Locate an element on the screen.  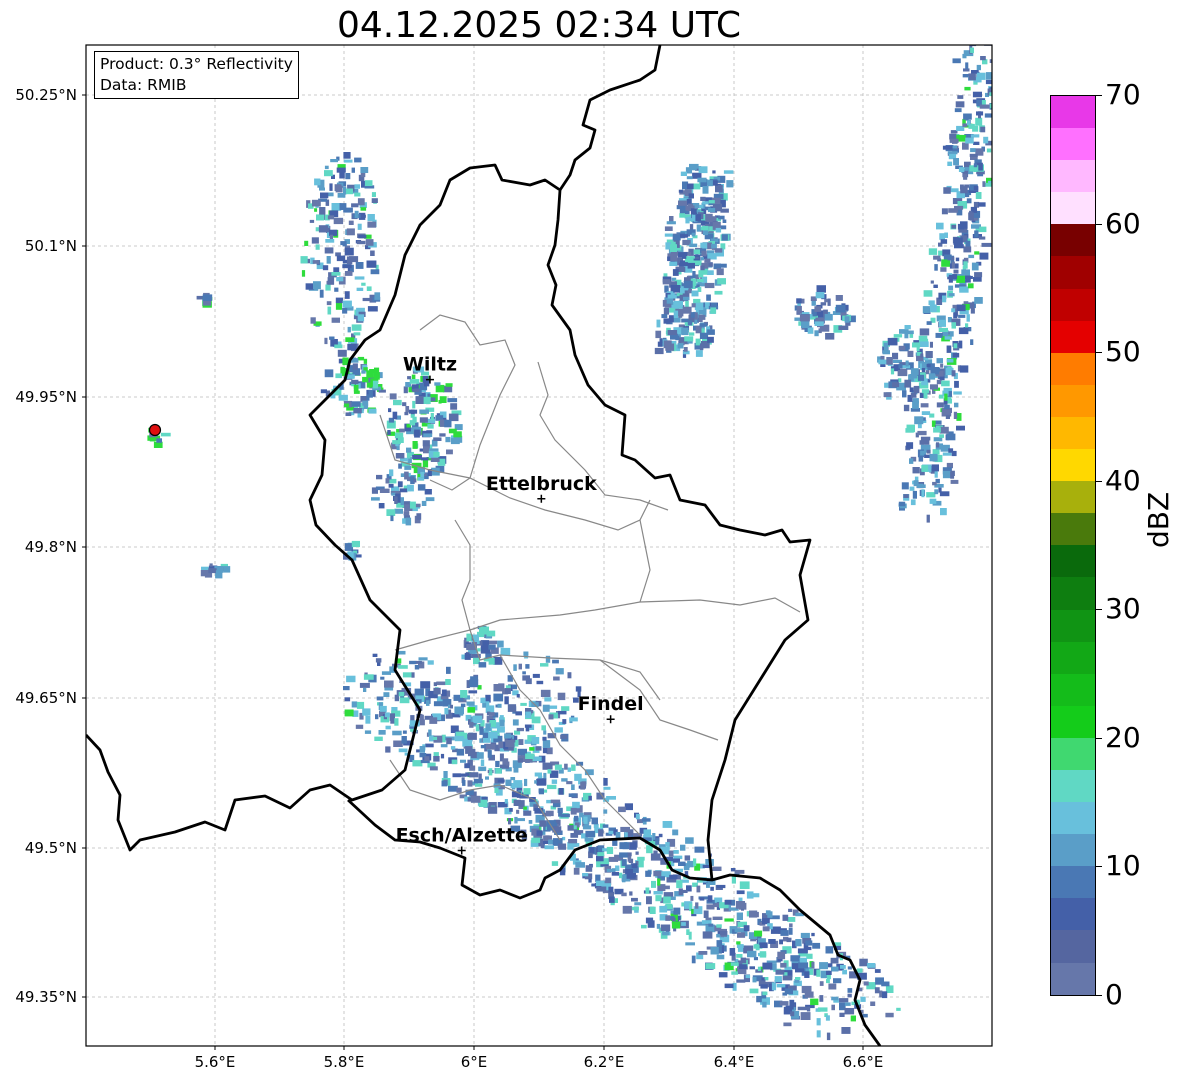
lon-label: 5.6°E is located at coordinates (215, 1062).